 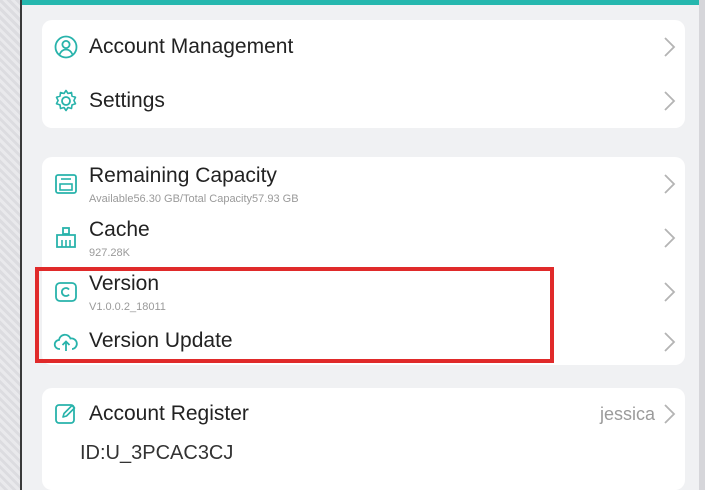 I want to click on account-register-row: Account Register jessica, so click(x=363, y=415).